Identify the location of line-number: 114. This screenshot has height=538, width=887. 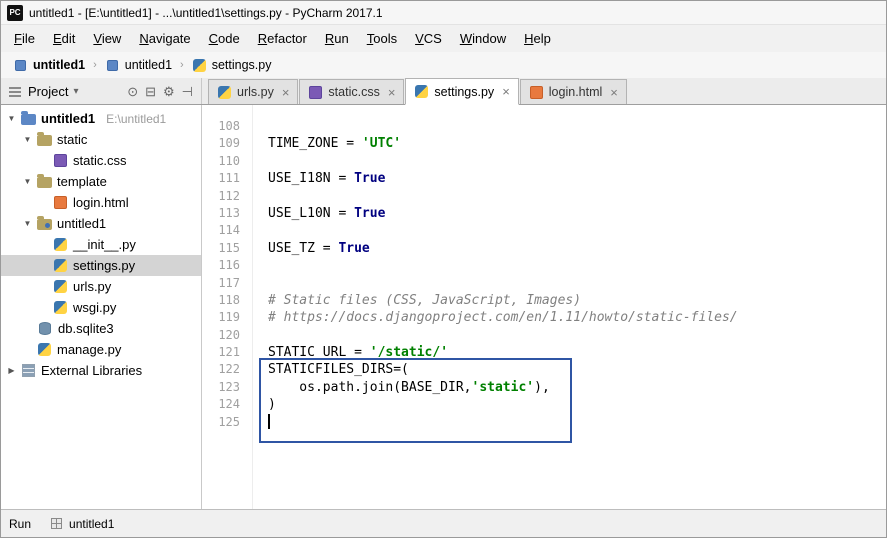
(227, 230).